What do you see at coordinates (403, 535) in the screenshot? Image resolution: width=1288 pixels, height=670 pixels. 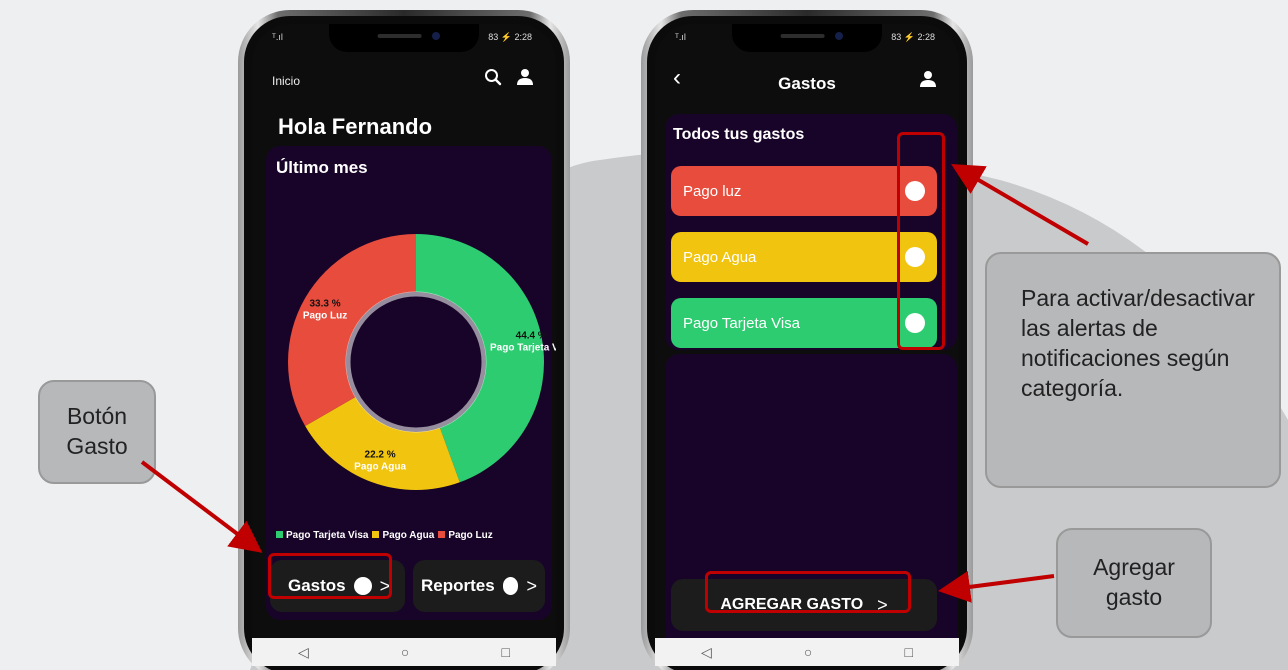 I see `legend-item-agua: Pago Agua` at bounding box center [403, 535].